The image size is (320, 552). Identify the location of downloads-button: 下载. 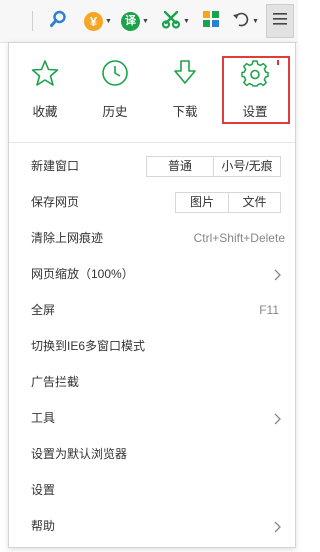
(185, 90).